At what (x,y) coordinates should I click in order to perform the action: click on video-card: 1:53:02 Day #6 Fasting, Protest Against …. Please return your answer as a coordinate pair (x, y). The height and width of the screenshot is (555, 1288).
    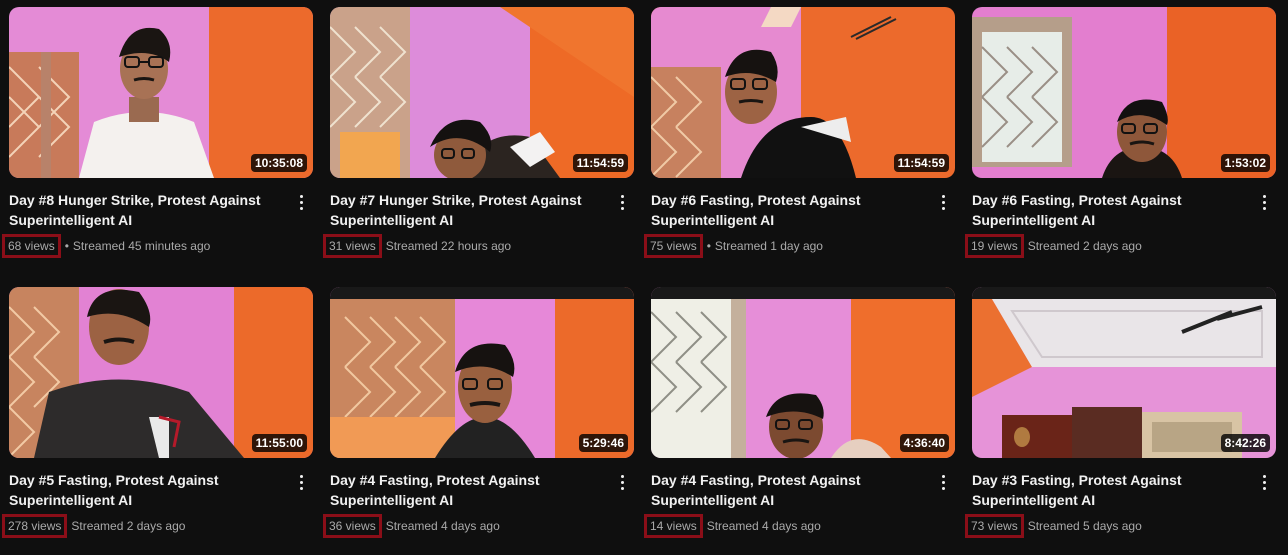
    Looking at the image, I should click on (1120, 139).